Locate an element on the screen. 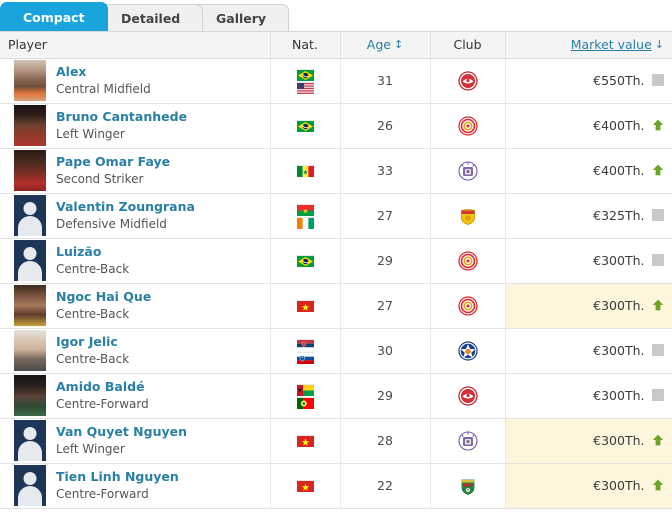  flag-icon-ivory-coast is located at coordinates (305, 223).